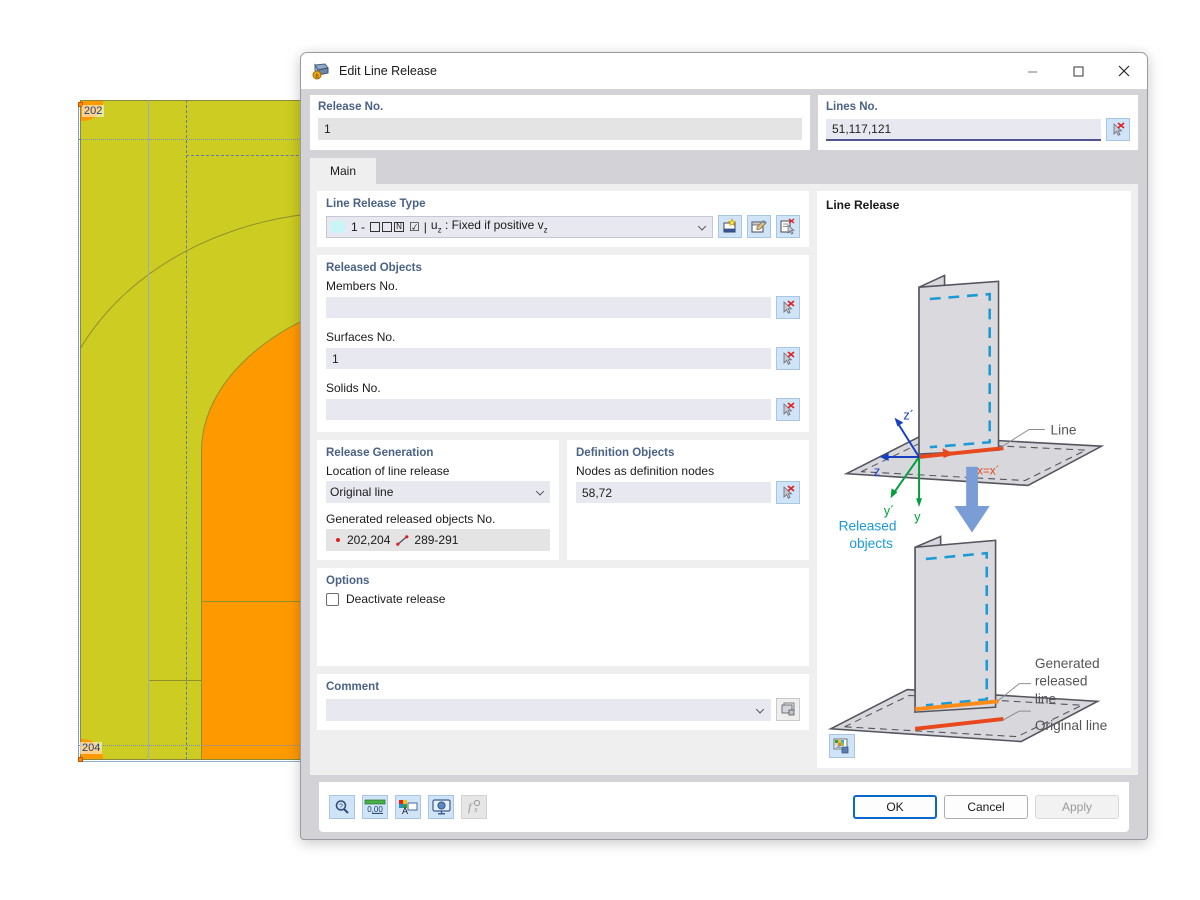  Describe the element at coordinates (411, 519) in the screenshot. I see `generated-objects-label: Generated released objects No.` at that location.